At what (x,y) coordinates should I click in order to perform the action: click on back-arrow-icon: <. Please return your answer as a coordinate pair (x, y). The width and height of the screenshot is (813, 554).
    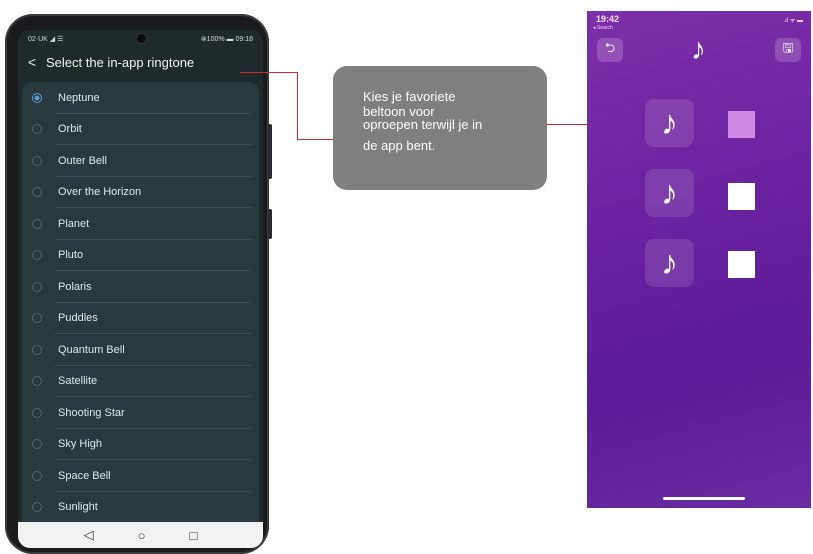
    Looking at the image, I should click on (32, 62).